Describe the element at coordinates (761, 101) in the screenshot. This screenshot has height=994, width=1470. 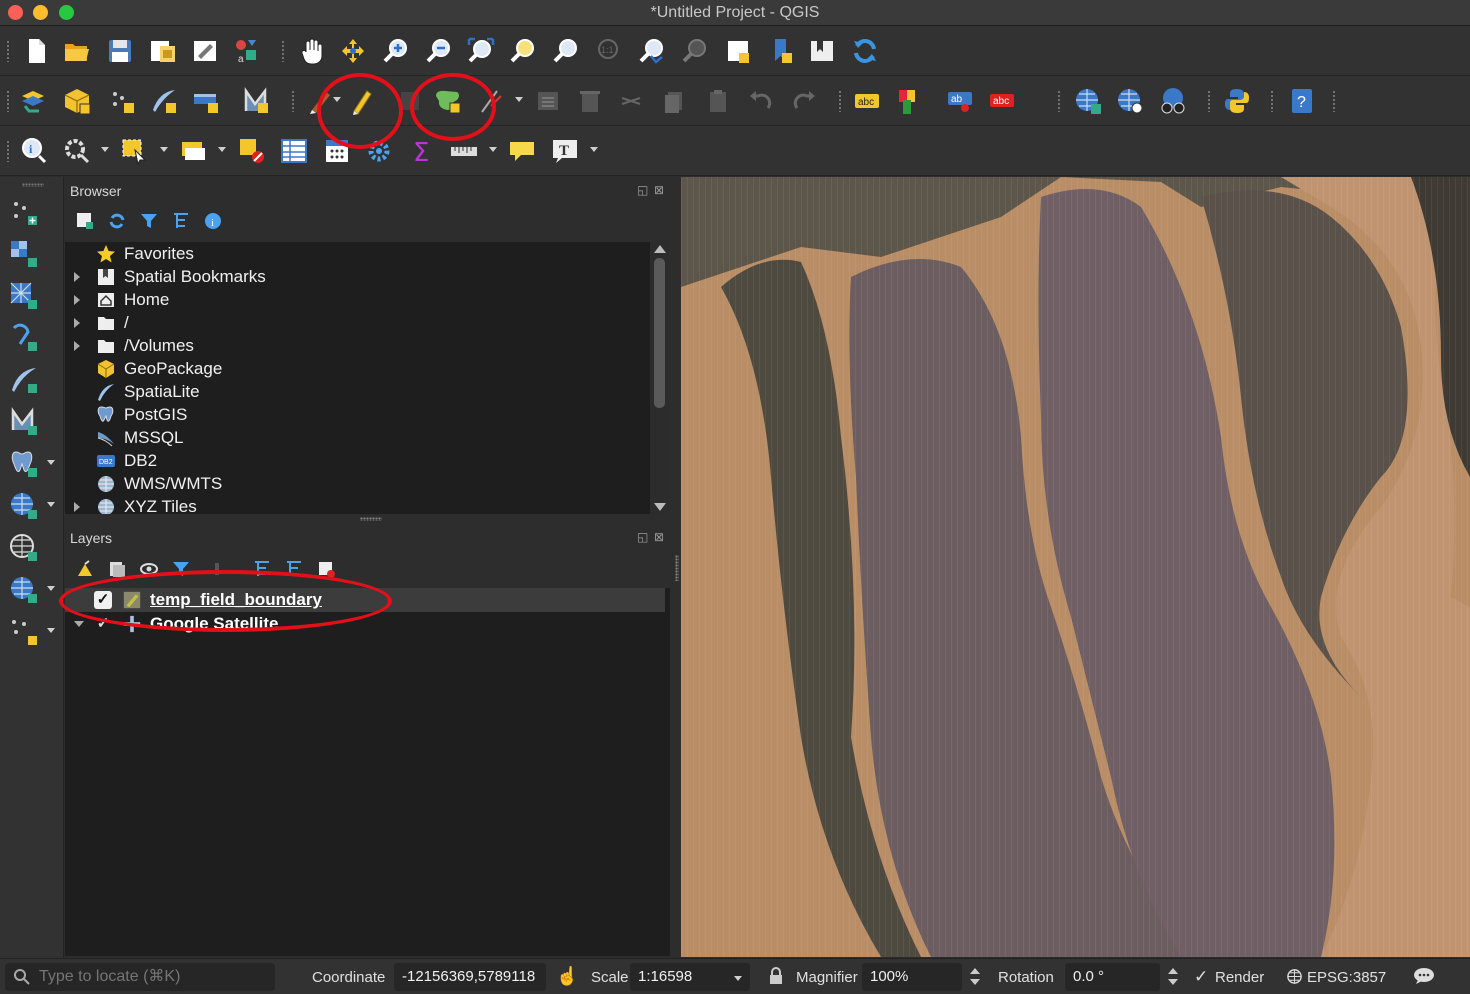
I see `undo-icon` at that location.